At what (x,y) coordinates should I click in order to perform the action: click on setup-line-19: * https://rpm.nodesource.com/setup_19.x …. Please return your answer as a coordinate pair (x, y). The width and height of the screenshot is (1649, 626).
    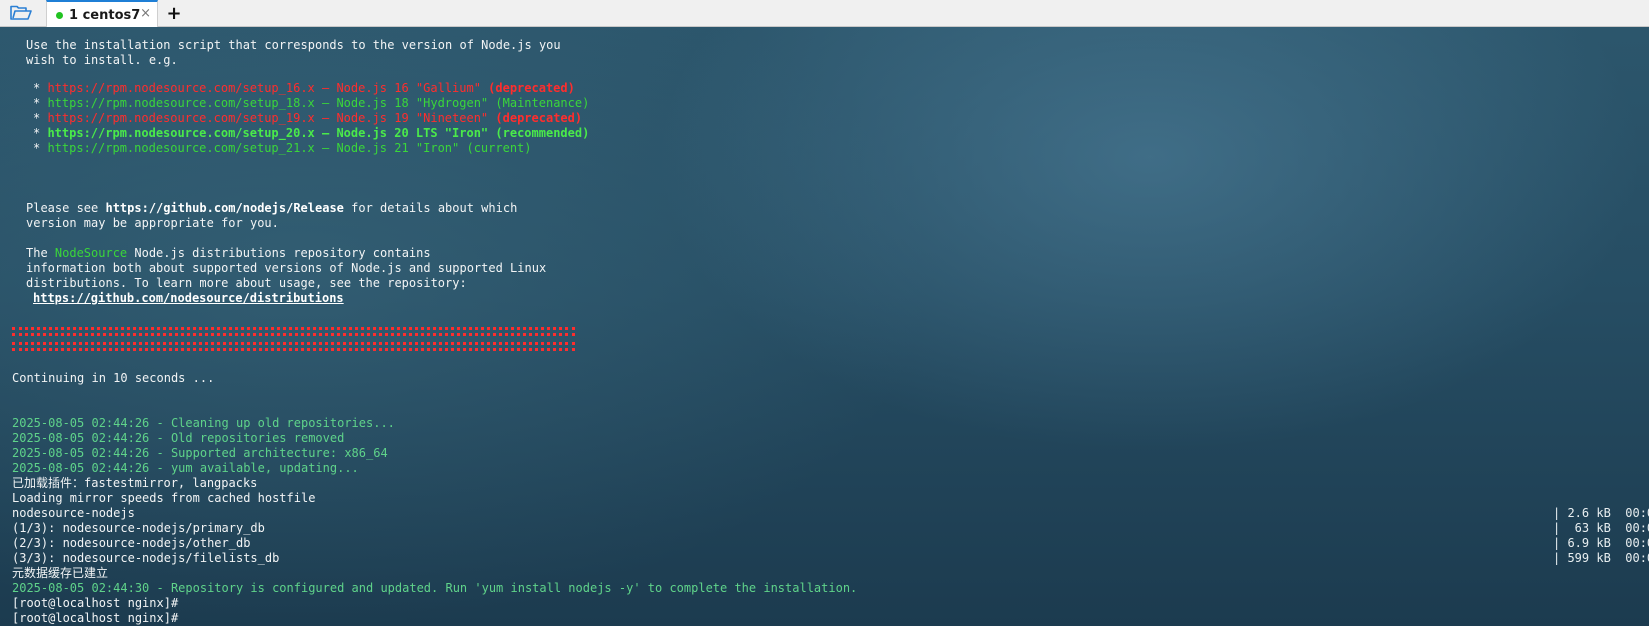
    Looking at the image, I should click on (308, 118).